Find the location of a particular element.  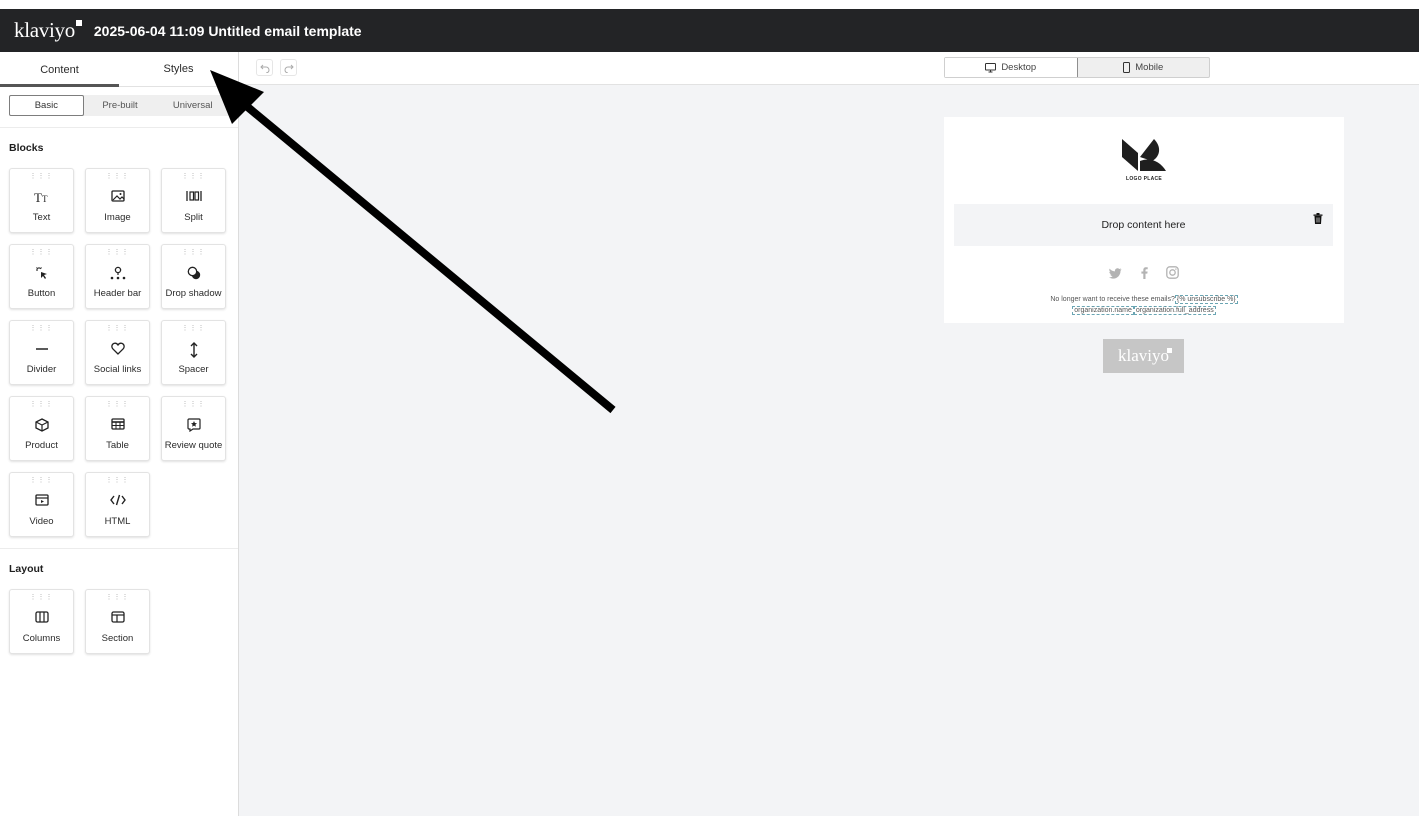

drop-shadow-icon is located at coordinates (193, 273).